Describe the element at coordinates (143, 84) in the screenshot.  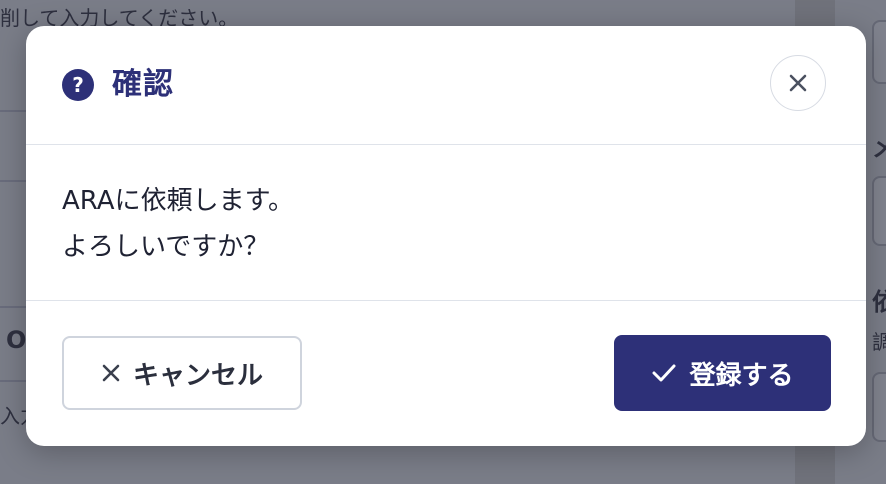
I see `dialog-title: 確認` at that location.